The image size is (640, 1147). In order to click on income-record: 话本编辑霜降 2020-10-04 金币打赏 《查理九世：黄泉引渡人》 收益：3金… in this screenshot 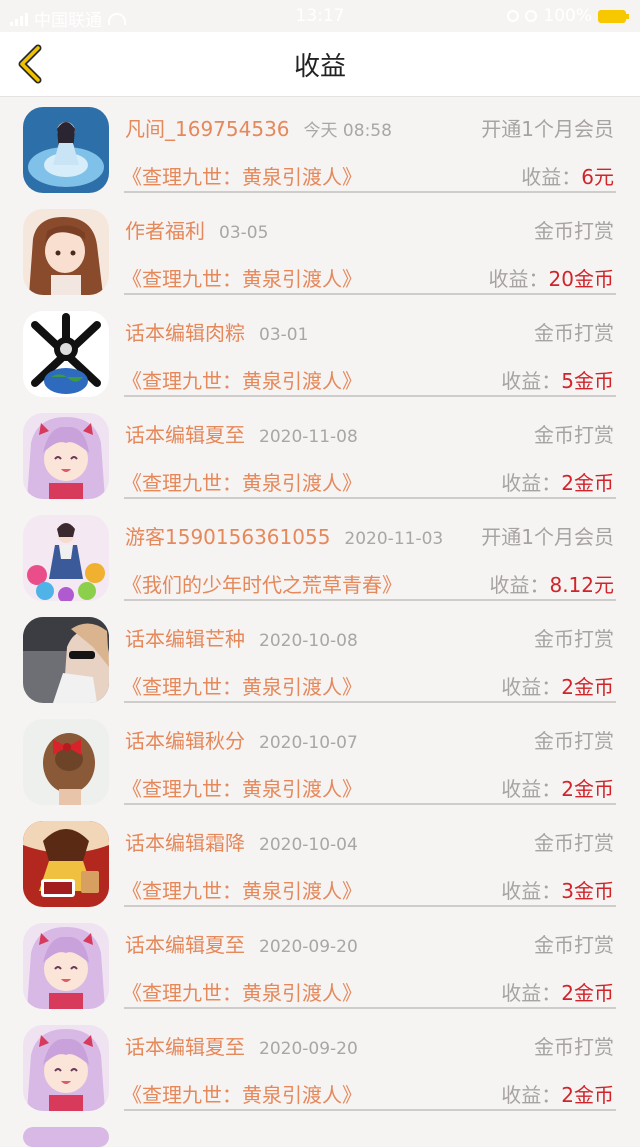, I will do `click(320, 862)`.